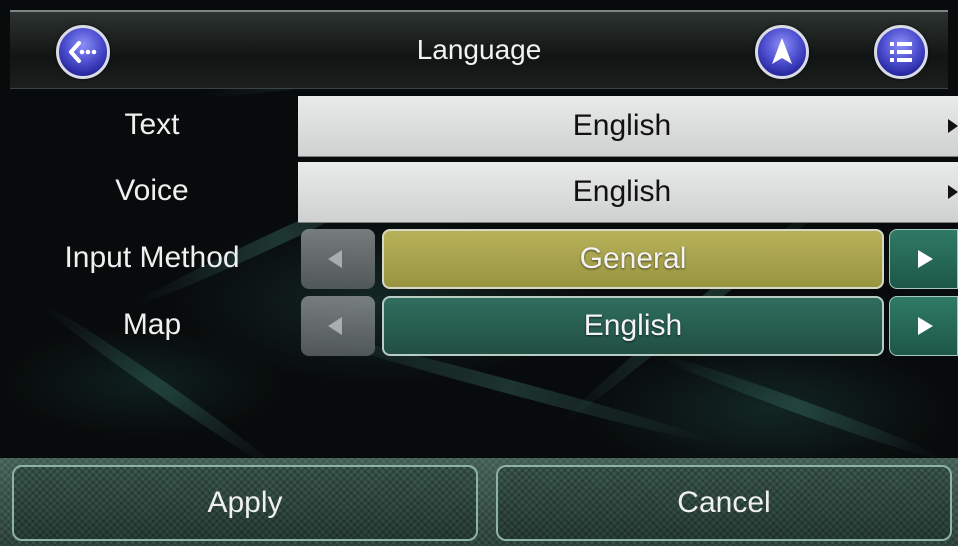 Image resolution: width=958 pixels, height=546 pixels. Describe the element at coordinates (622, 125) in the screenshot. I see `text-language-value: English` at that location.